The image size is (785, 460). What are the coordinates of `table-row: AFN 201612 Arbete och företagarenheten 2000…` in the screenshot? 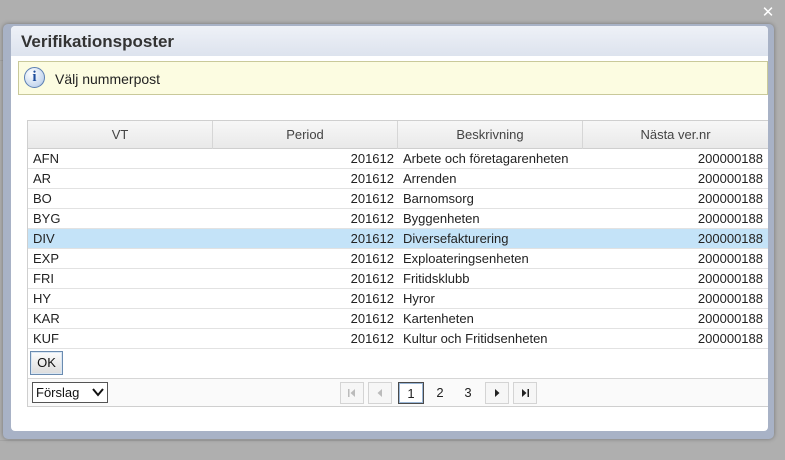 It's located at (398, 159).